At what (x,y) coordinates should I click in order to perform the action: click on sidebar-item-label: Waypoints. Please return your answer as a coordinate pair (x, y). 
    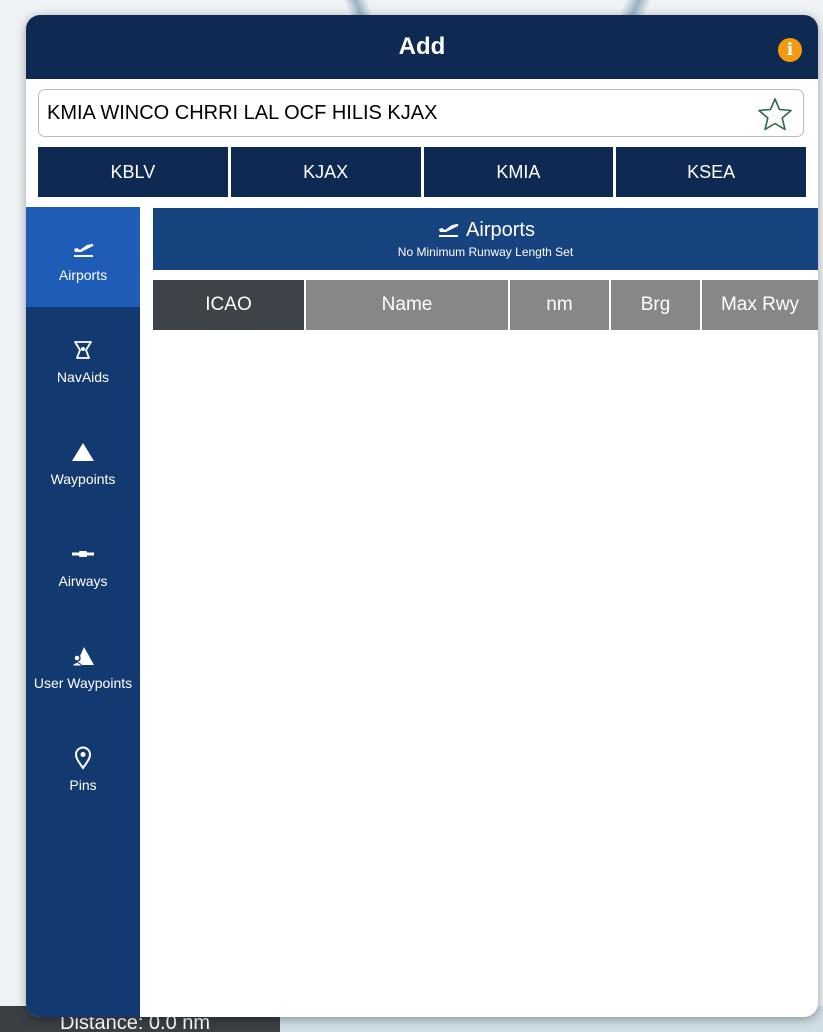
    Looking at the image, I should click on (83, 479).